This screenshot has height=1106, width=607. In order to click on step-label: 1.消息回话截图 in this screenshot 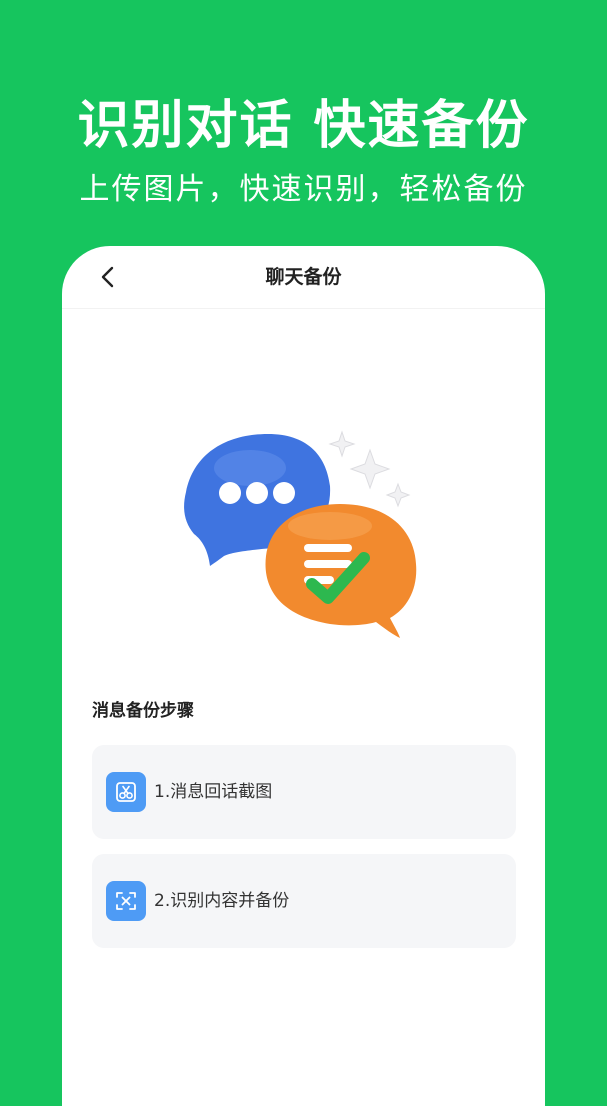, I will do `click(213, 792)`.